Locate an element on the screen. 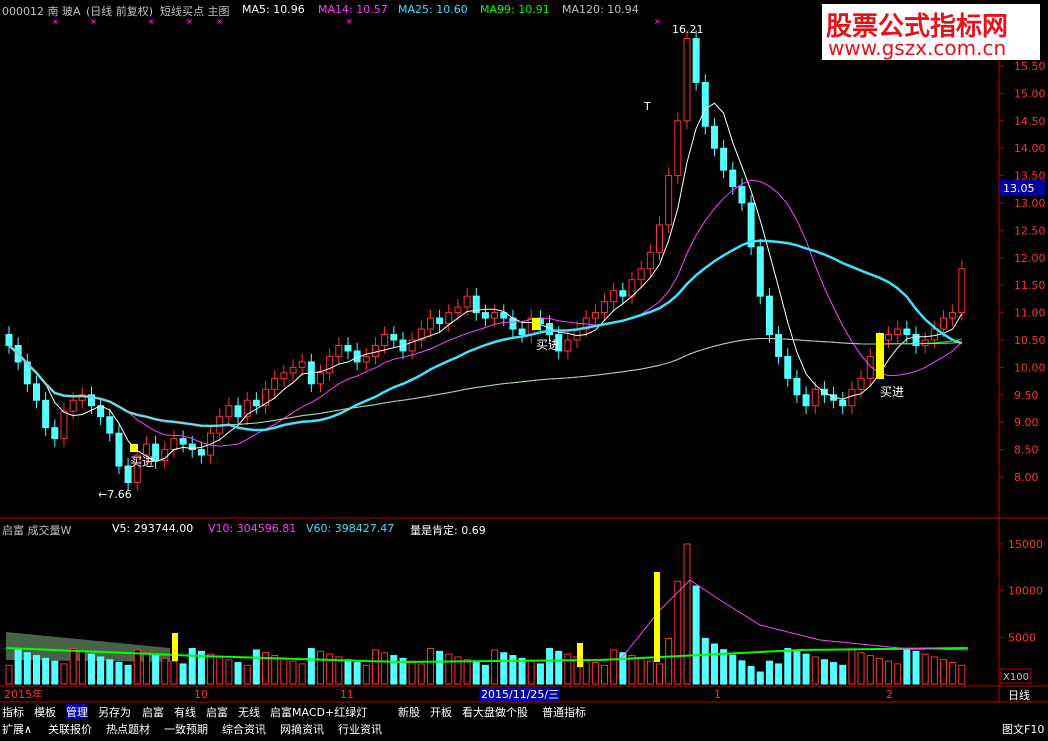 Image resolution: width=1048 pixels, height=741 pixels. period-label: 日线 is located at coordinates (1019, 695).